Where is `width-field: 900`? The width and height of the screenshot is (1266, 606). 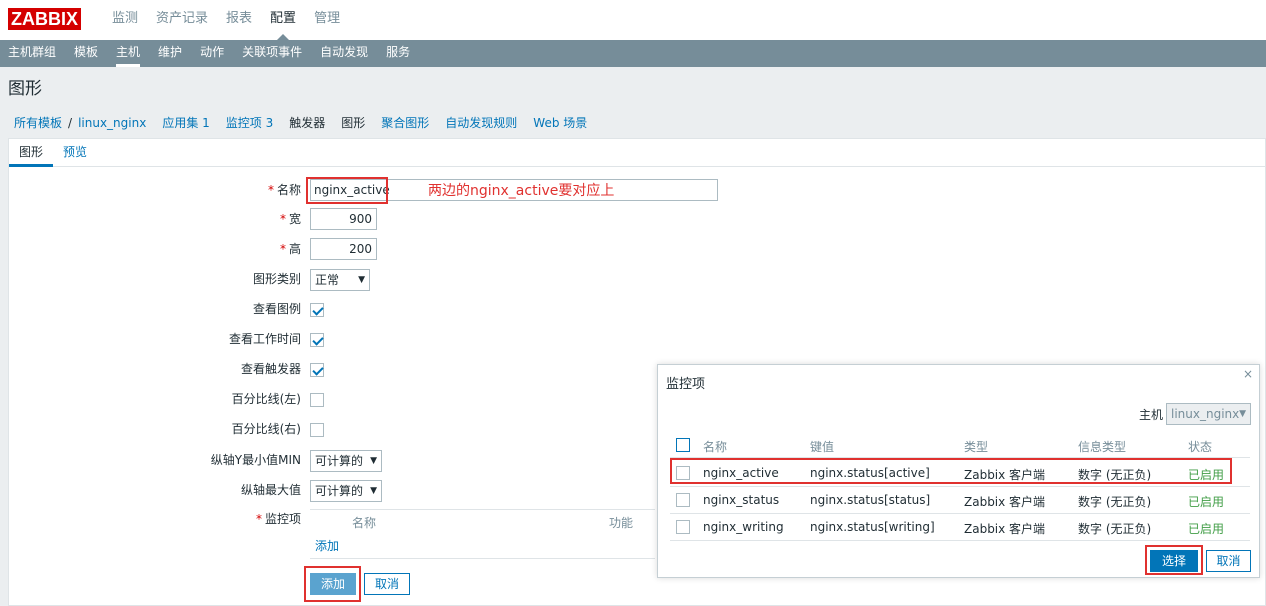
width-field: 900 is located at coordinates (343, 219).